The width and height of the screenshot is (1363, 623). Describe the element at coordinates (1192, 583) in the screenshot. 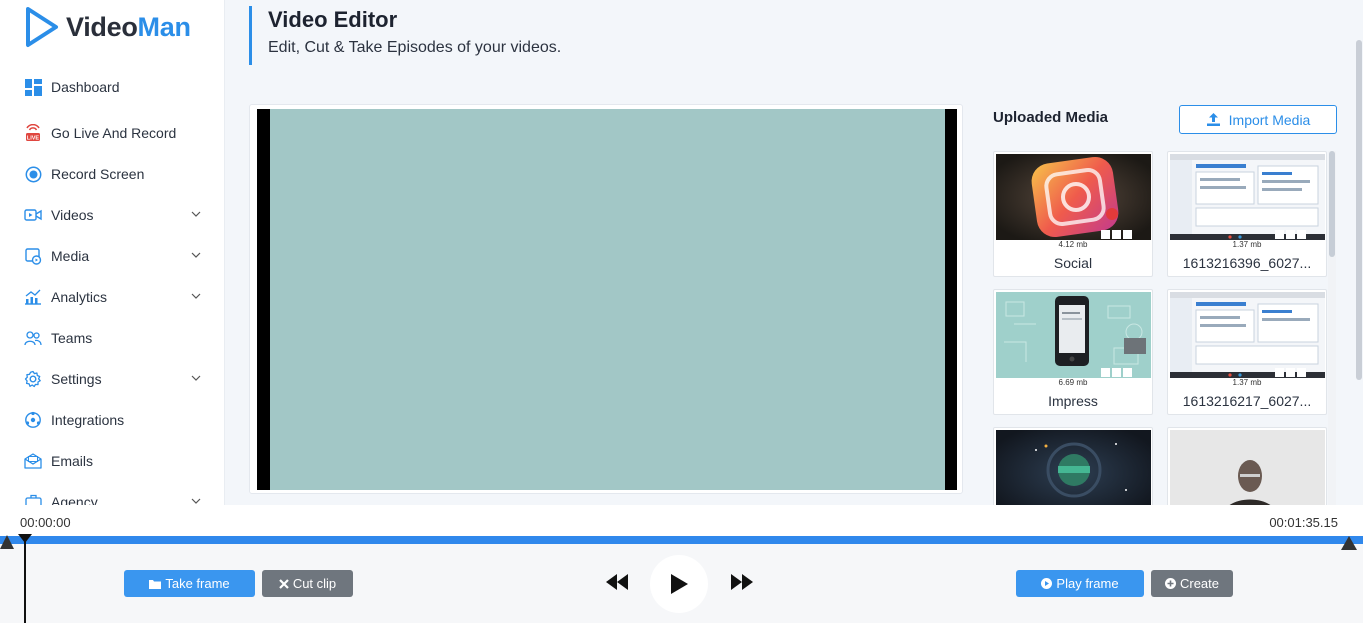

I see `create-button: Create` at that location.